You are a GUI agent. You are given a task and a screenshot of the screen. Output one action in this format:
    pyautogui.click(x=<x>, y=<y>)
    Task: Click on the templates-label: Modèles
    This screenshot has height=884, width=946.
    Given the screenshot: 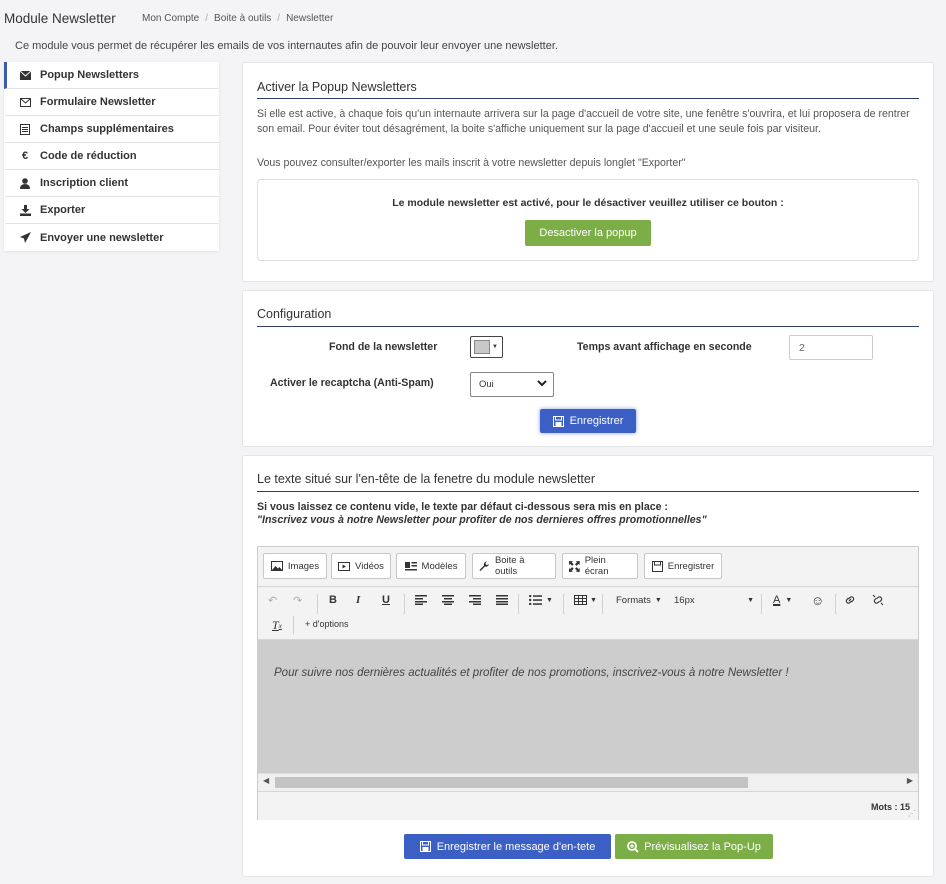 What is the action you would take?
    pyautogui.click(x=439, y=566)
    